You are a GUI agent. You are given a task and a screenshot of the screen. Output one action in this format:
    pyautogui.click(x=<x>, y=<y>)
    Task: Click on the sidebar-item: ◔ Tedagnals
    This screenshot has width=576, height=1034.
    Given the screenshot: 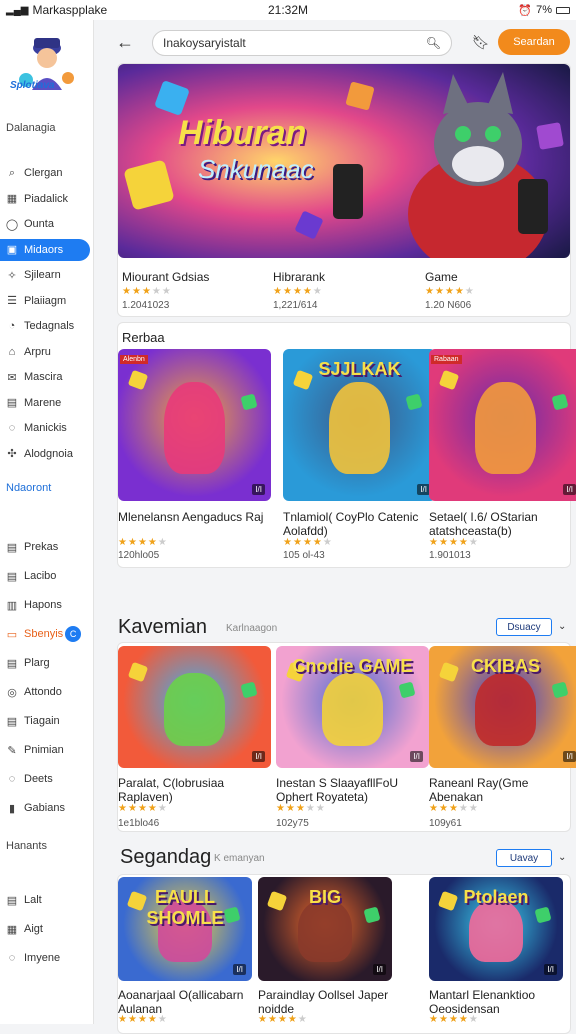 What is the action you would take?
    pyautogui.click(x=45, y=326)
    